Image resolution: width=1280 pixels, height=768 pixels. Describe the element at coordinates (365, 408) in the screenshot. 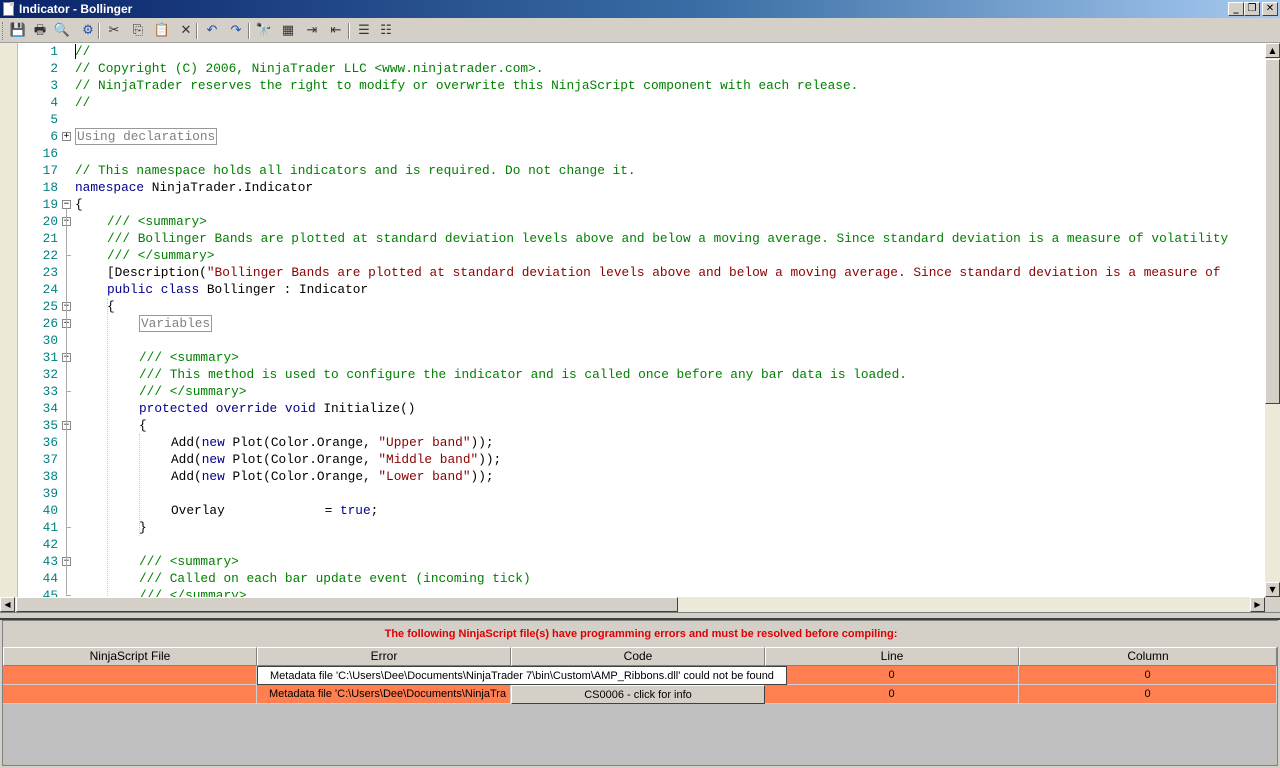

I see `code-token: Initialize()` at that location.